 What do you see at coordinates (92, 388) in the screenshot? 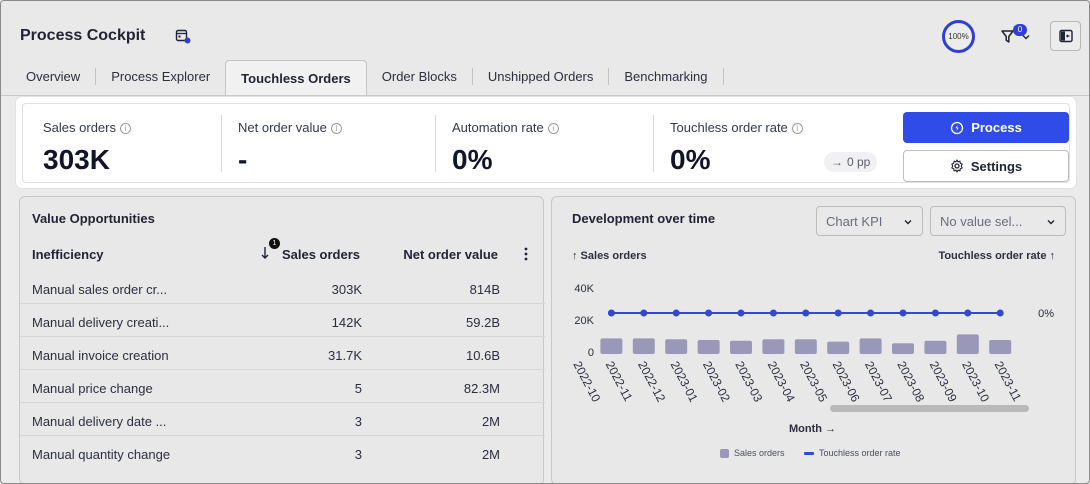
I see `cell-inefficiency: Manual price change` at bounding box center [92, 388].